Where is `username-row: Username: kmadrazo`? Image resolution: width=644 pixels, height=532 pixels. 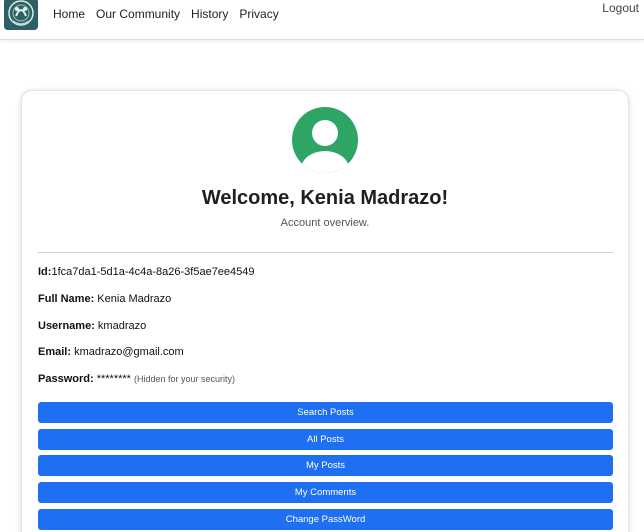
username-row: Username: kmadrazo is located at coordinates (92, 326).